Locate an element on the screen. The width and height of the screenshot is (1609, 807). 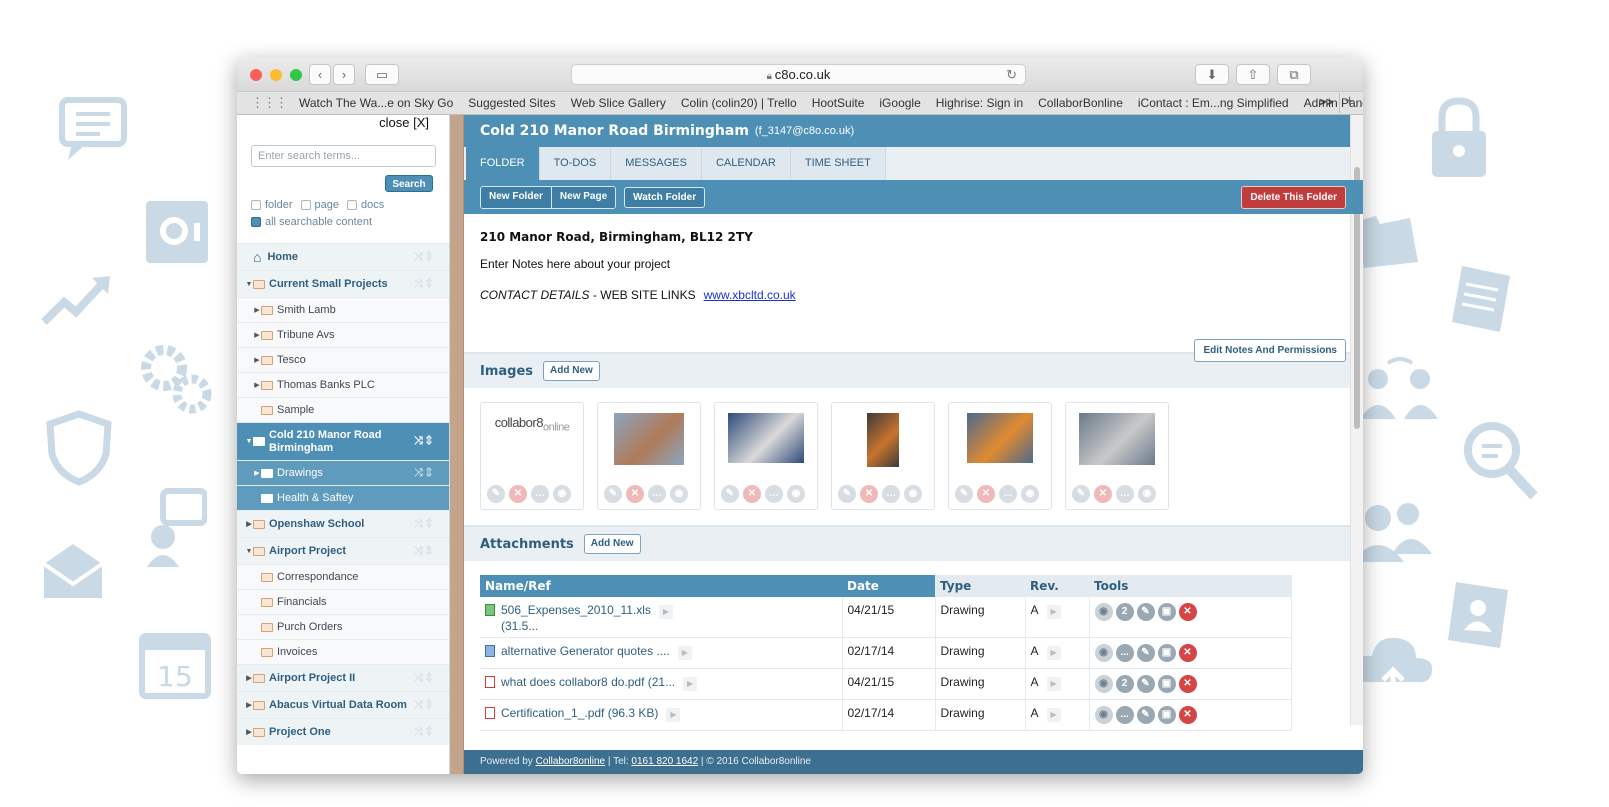
bookmark-item: CollaborBonline is located at coordinates (1080, 103).